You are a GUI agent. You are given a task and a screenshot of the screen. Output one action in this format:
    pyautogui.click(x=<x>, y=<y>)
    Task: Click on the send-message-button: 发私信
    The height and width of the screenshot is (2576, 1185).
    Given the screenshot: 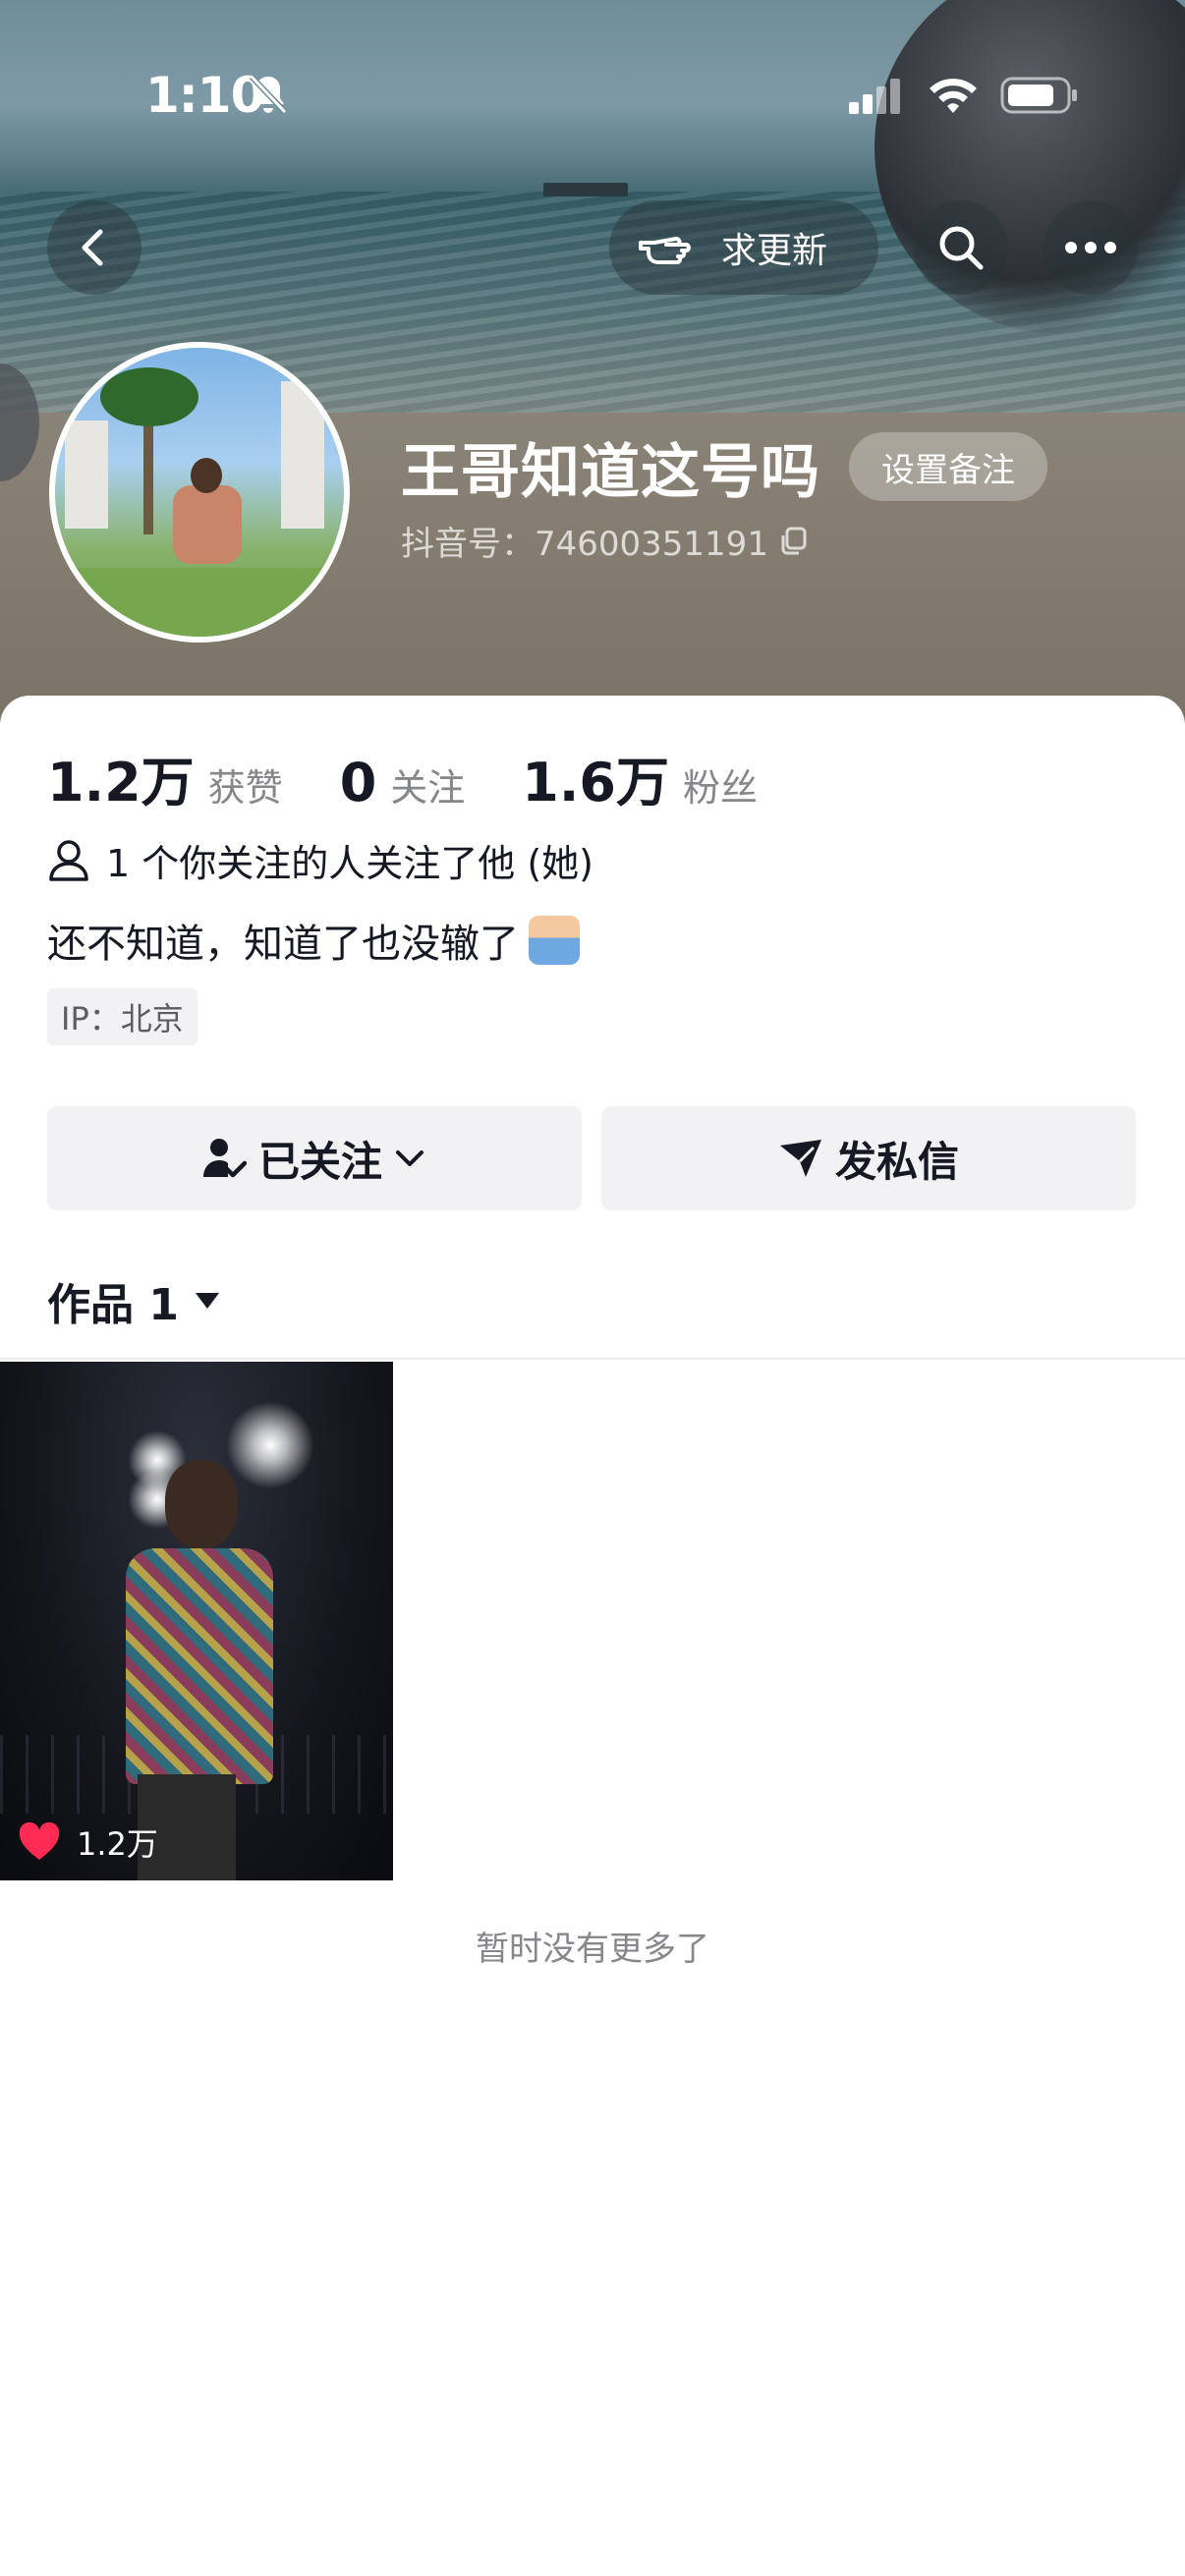 What is the action you would take?
    pyautogui.click(x=869, y=1158)
    